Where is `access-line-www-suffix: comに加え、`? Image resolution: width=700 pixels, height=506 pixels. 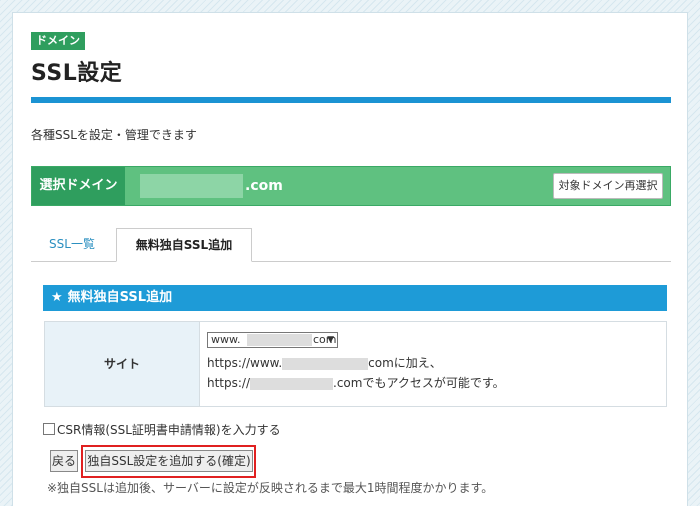 access-line-www-suffix: comに加え、 is located at coordinates (405, 363).